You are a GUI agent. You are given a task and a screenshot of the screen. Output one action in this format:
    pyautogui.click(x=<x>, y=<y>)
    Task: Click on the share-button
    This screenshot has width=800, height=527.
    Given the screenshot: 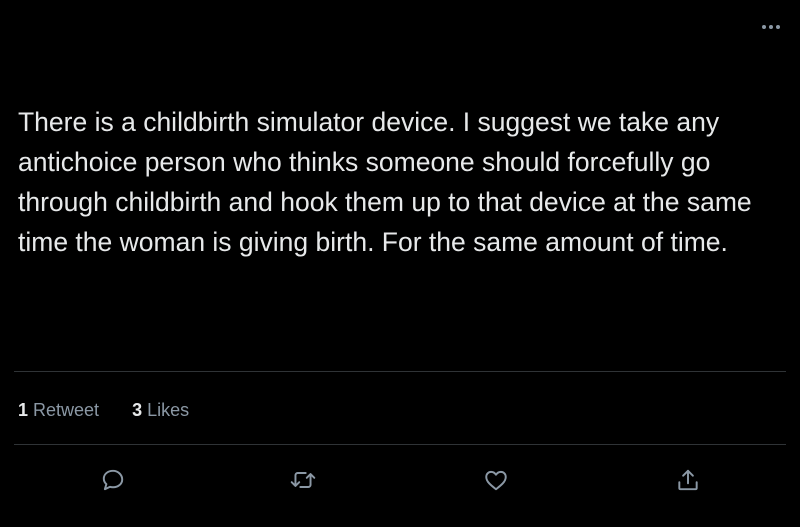 What is the action you would take?
    pyautogui.click(x=688, y=480)
    